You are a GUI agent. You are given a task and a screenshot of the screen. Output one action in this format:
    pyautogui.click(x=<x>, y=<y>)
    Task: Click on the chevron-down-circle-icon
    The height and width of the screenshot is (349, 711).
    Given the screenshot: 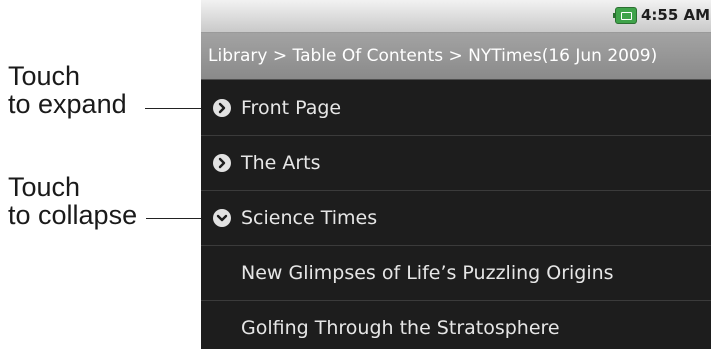 What is the action you would take?
    pyautogui.click(x=222, y=218)
    